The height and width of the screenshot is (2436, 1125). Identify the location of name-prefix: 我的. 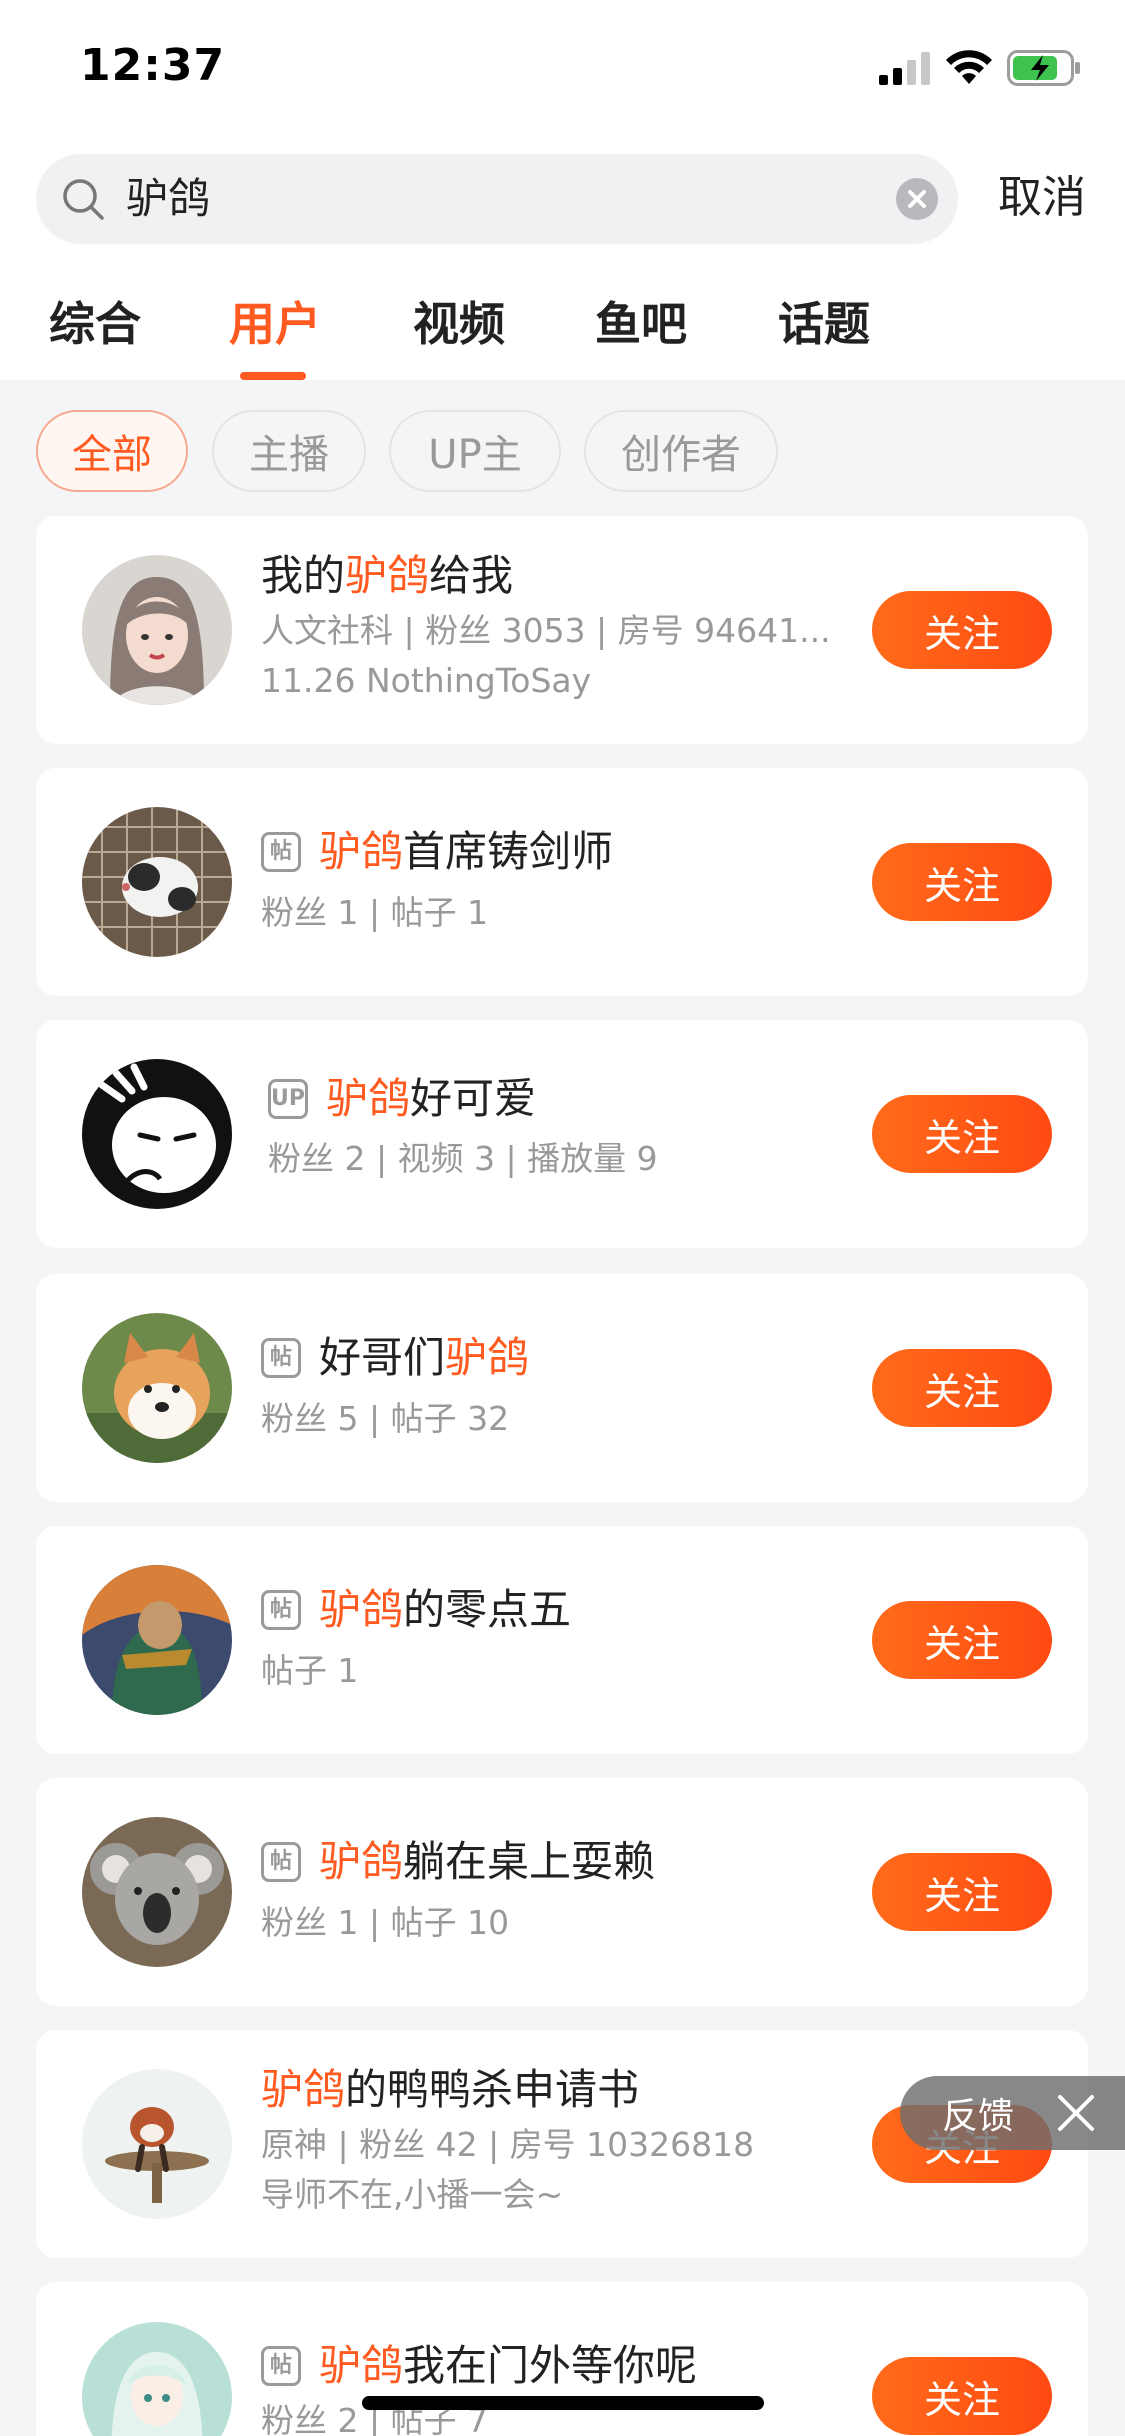
(303, 575).